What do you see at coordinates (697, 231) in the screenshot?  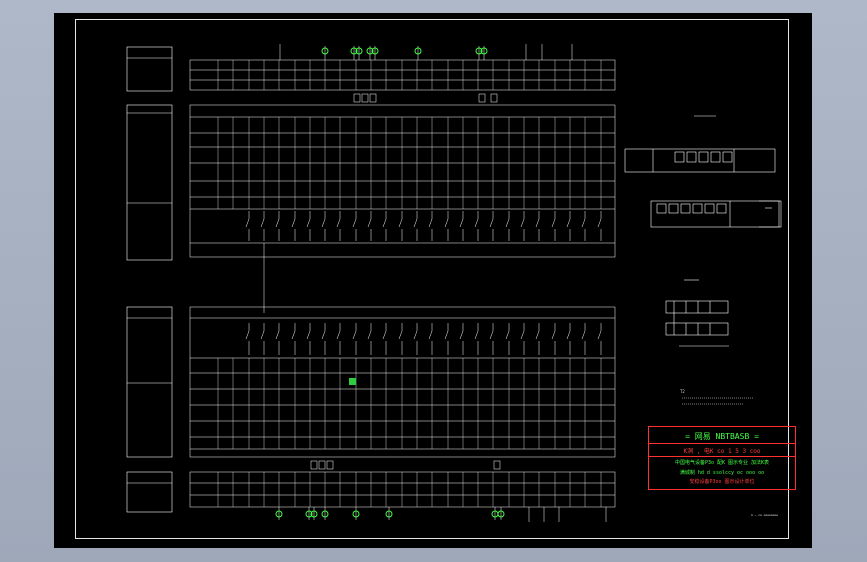 I see `rack-layout-diagram` at bounding box center [697, 231].